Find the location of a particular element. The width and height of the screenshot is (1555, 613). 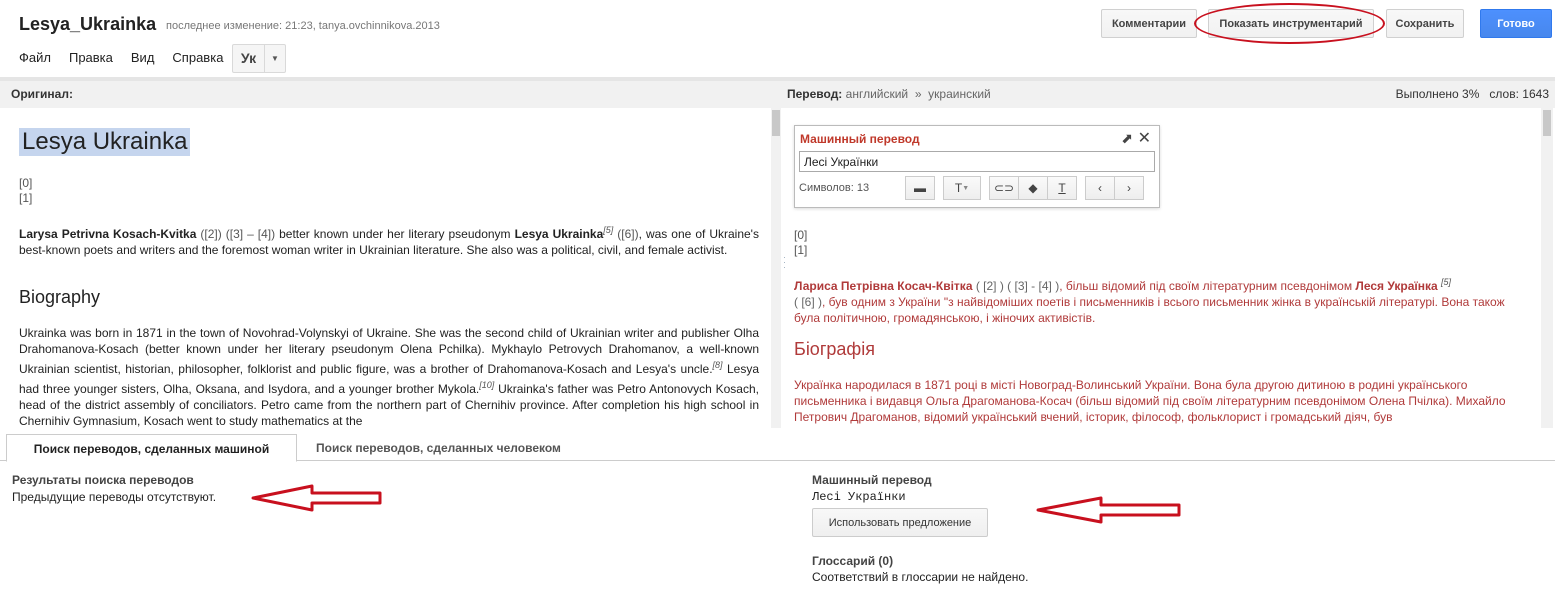

sup-10: [10] is located at coordinates (487, 385).